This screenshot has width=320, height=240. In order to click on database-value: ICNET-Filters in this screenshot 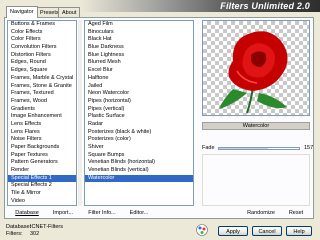, I will do `click(46, 227)`.